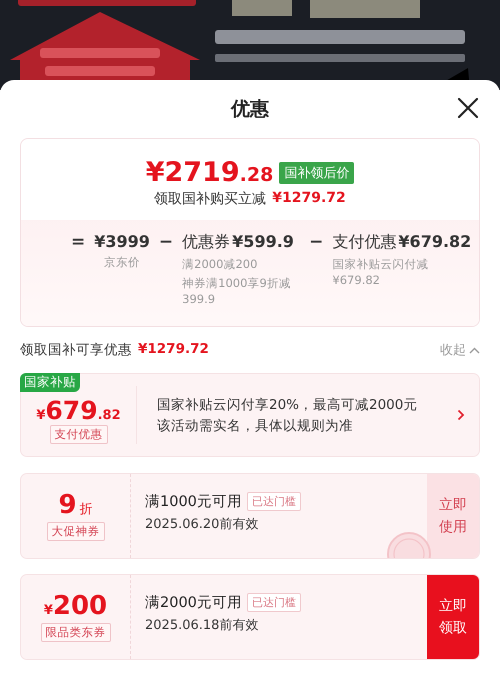 The width and height of the screenshot is (500, 684). What do you see at coordinates (210, 172) in the screenshot?
I see `final-price: ¥2719.28` at bounding box center [210, 172].